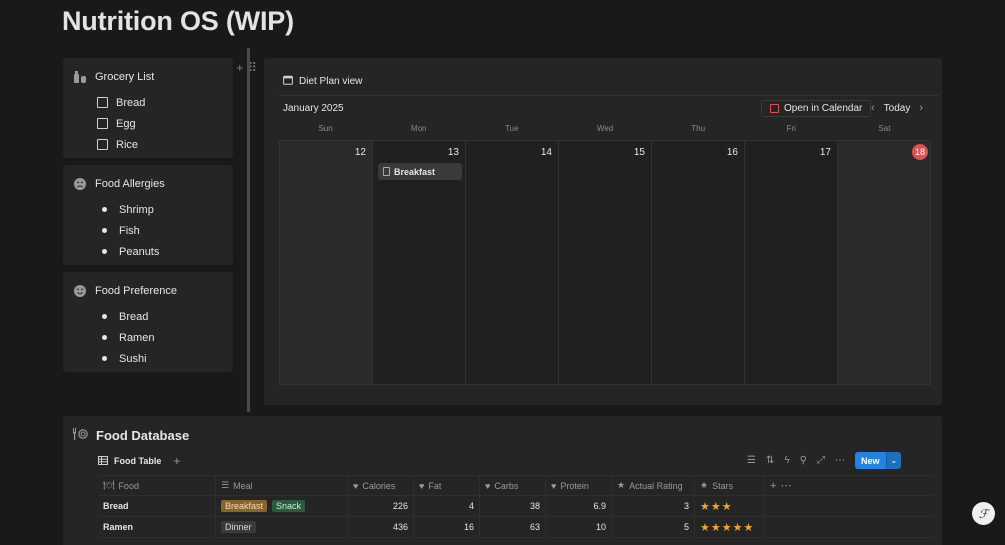 This screenshot has width=1005, height=545. I want to click on list-item: Rice, so click(121, 144).